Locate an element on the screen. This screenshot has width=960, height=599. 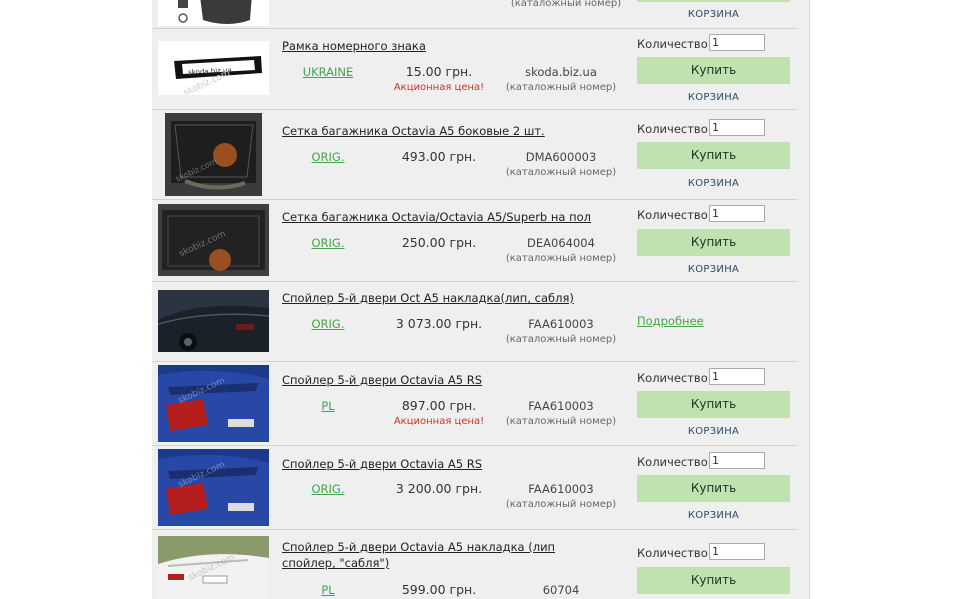
license-plate-frame-image: skoda.biz.ua skobiz.com is located at coordinates (213, 68).